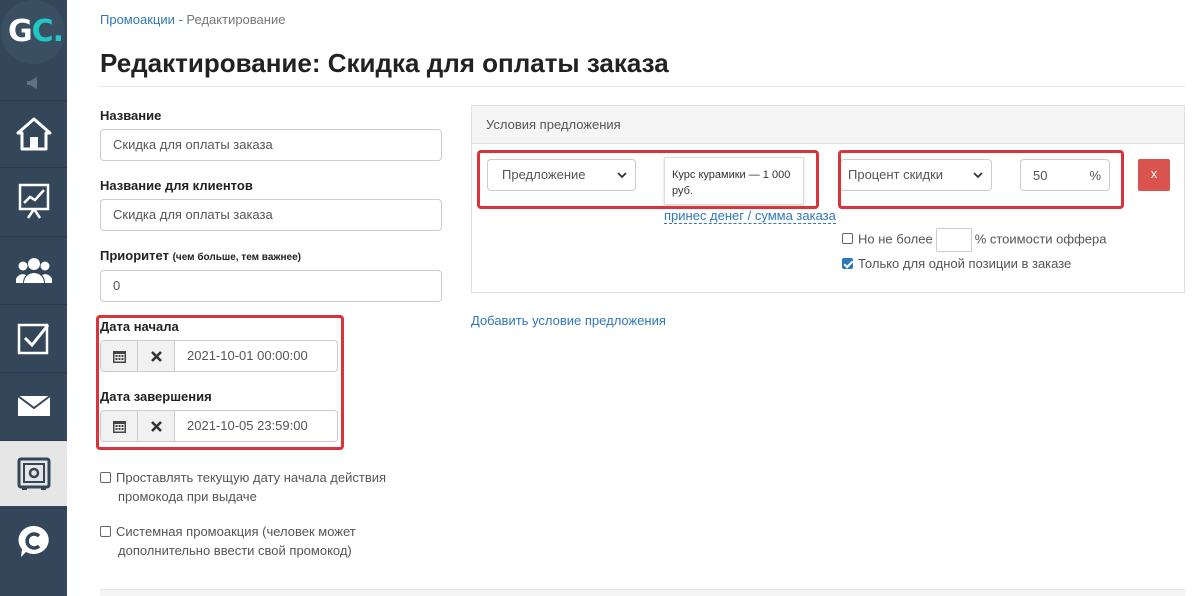 The width and height of the screenshot is (1200, 596). I want to click on delete-condition-button: x, so click(1154, 175).